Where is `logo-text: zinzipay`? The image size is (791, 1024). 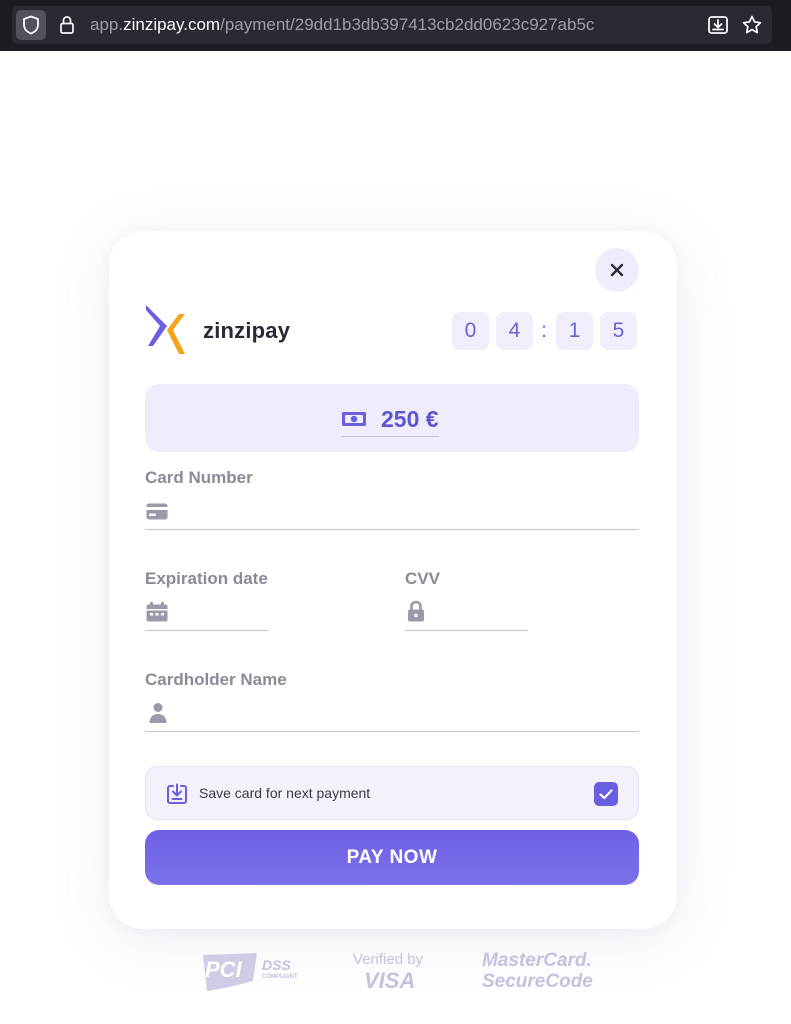 logo-text: zinzipay is located at coordinates (247, 330).